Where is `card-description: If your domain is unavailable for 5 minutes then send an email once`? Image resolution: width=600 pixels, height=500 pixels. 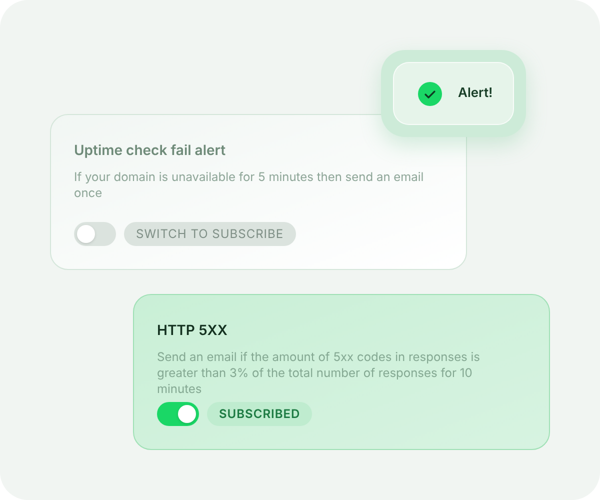
card-description: If your domain is unavailable for 5 minutes then send an email once is located at coordinates (249, 185).